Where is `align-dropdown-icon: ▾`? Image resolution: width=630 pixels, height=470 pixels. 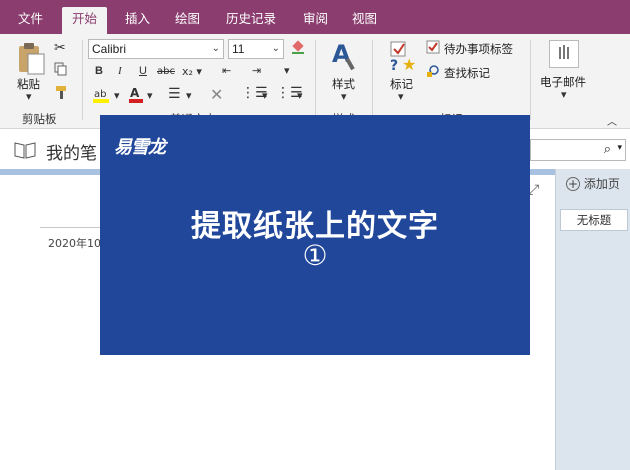
align-dropdown-icon: ▾ is located at coordinates (189, 95).